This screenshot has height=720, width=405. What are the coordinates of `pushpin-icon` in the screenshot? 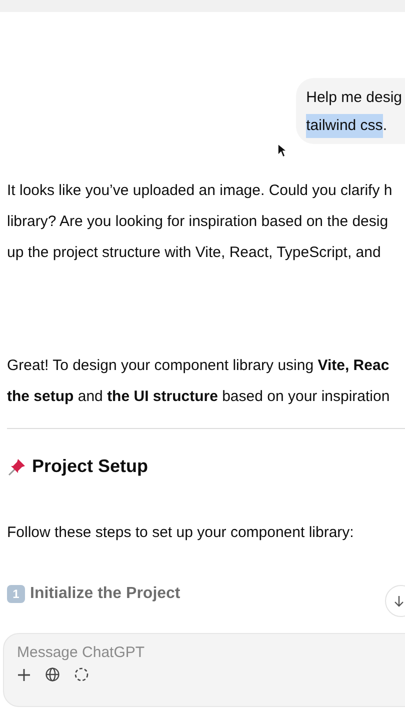 It's located at (17, 466).